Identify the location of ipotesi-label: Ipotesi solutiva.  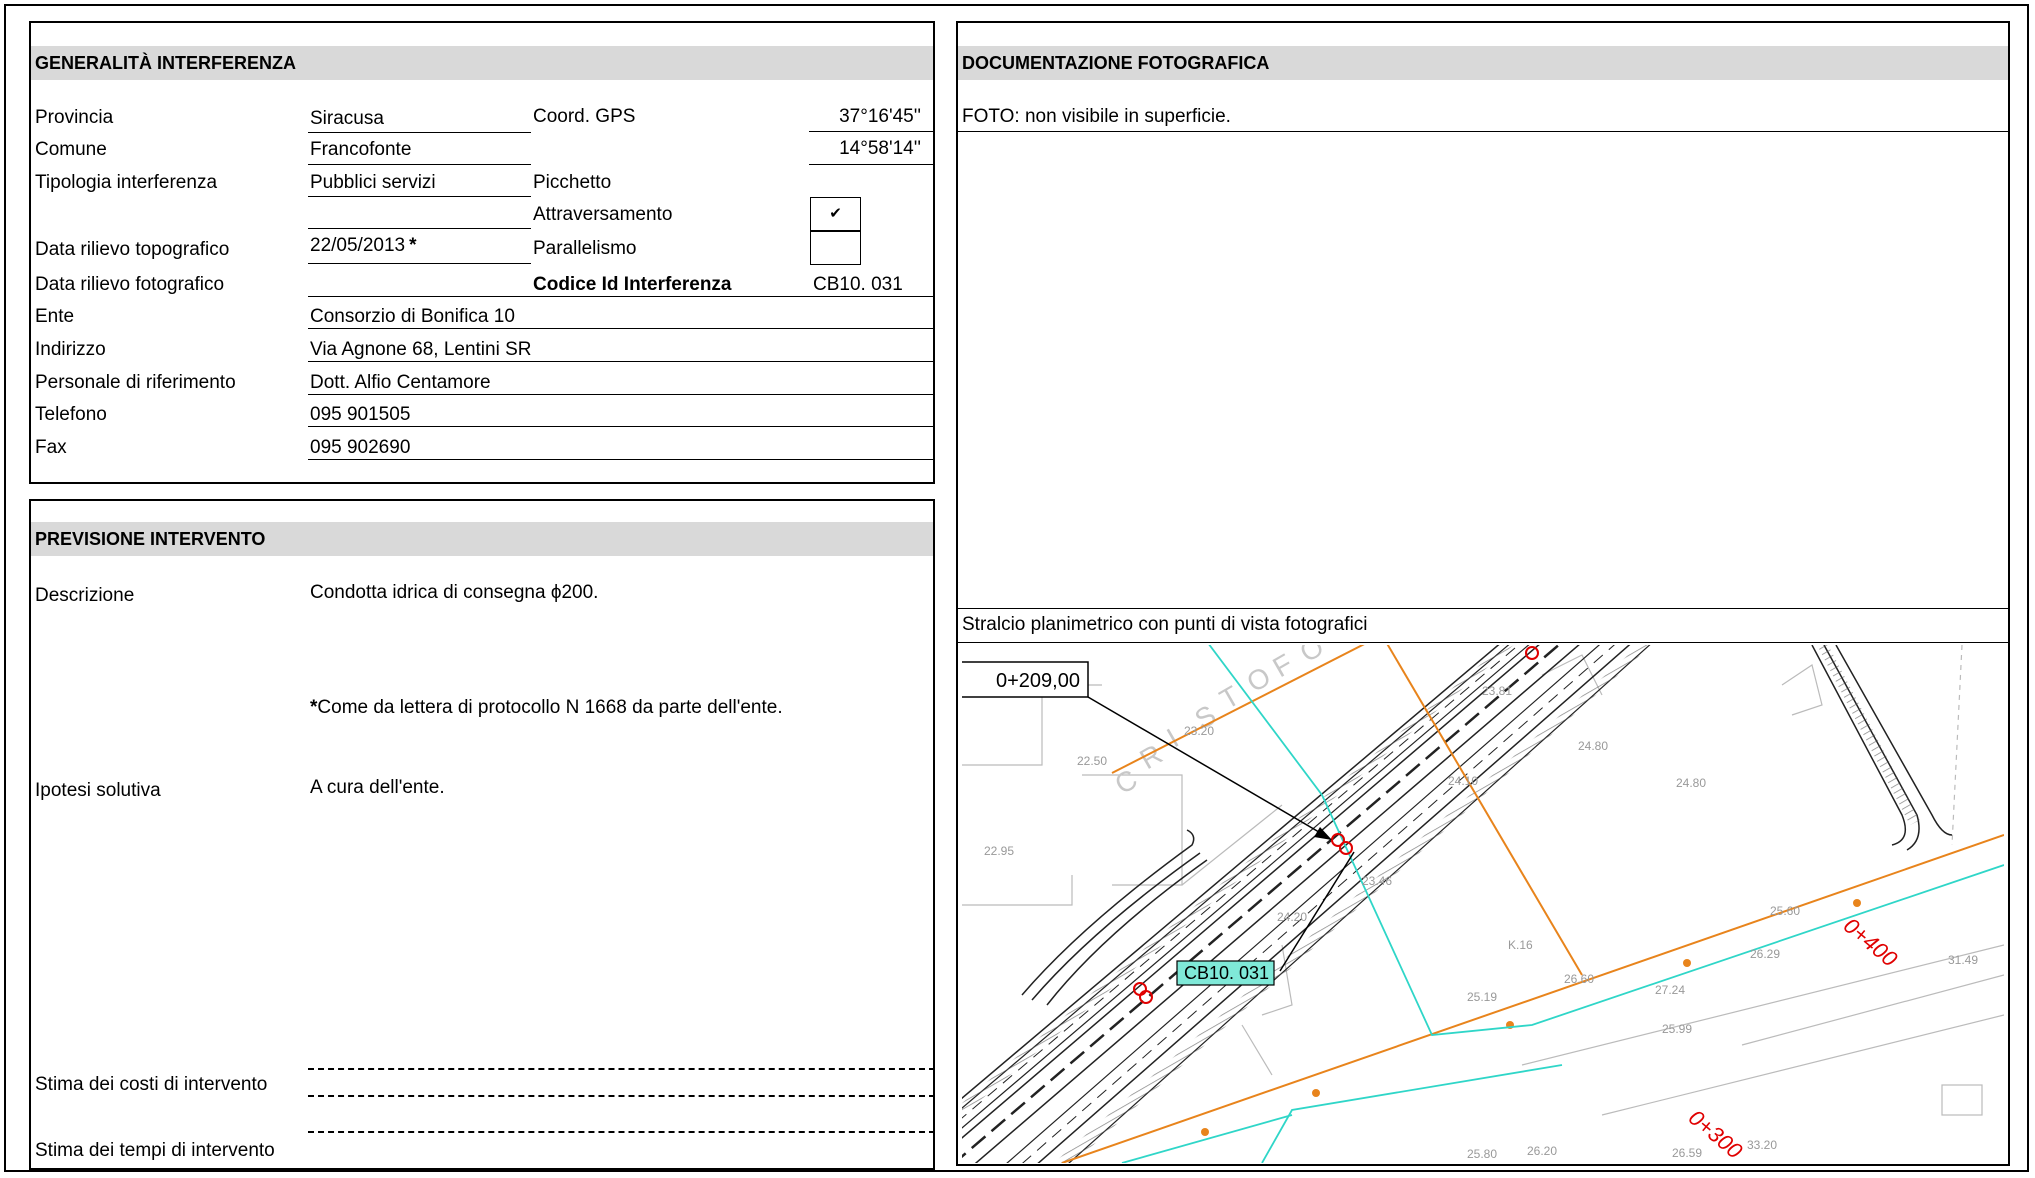
(98, 790).